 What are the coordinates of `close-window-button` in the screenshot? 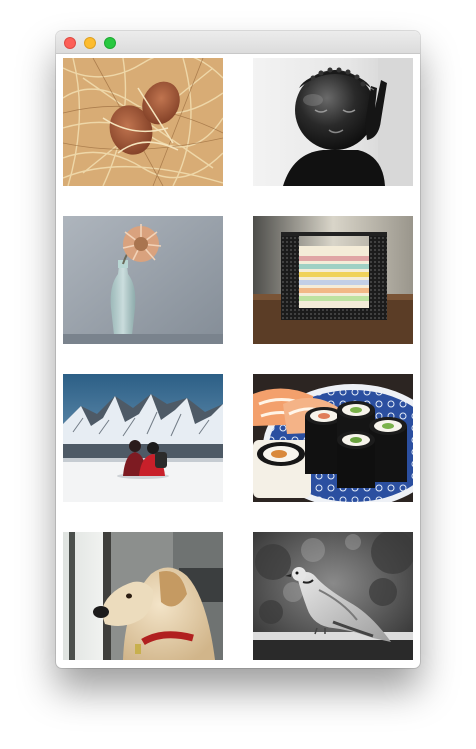 It's located at (70, 43).